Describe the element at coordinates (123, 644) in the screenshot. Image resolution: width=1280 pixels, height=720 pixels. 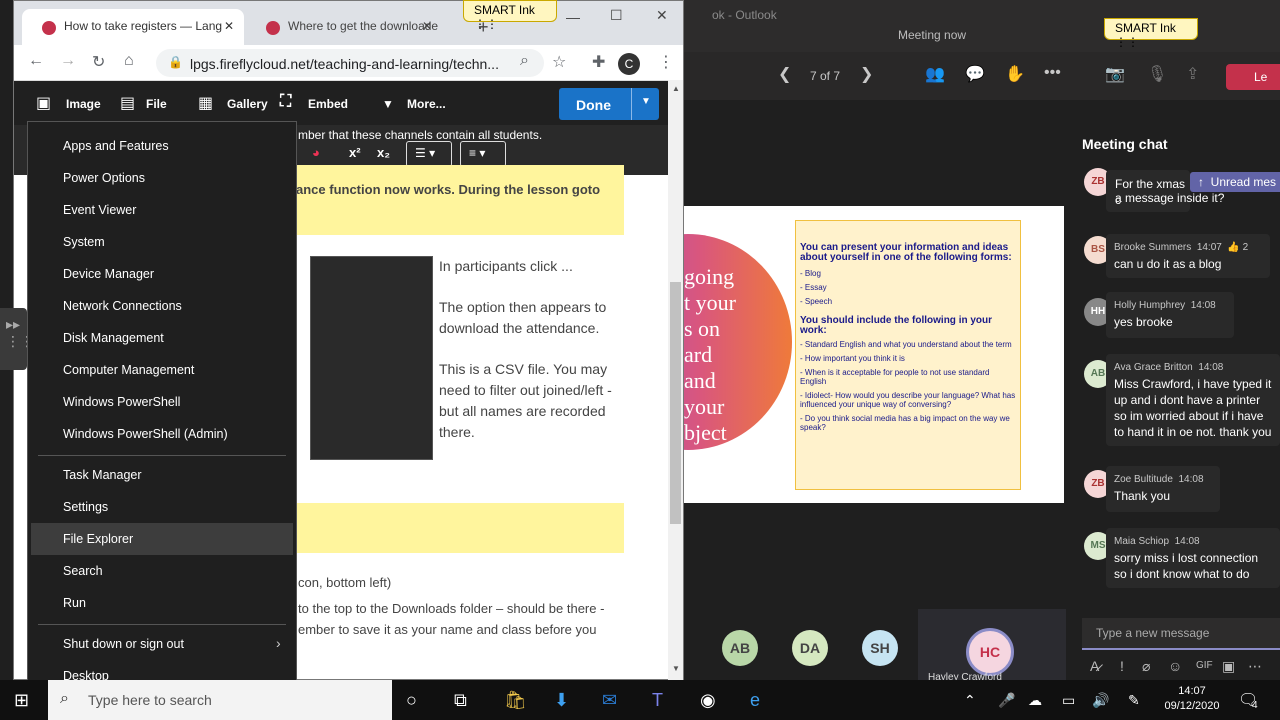
I see `menu-shutdown: Shut down or sign out` at that location.